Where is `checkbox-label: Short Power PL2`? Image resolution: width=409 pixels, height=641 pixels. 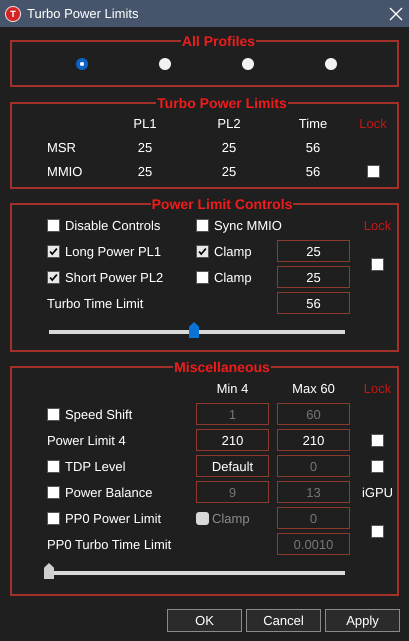
checkbox-label: Short Power PL2 is located at coordinates (114, 277).